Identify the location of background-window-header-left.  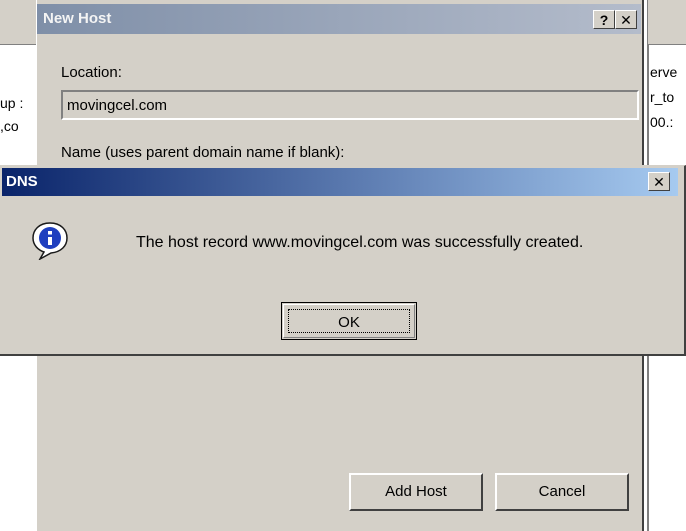
(18, 22).